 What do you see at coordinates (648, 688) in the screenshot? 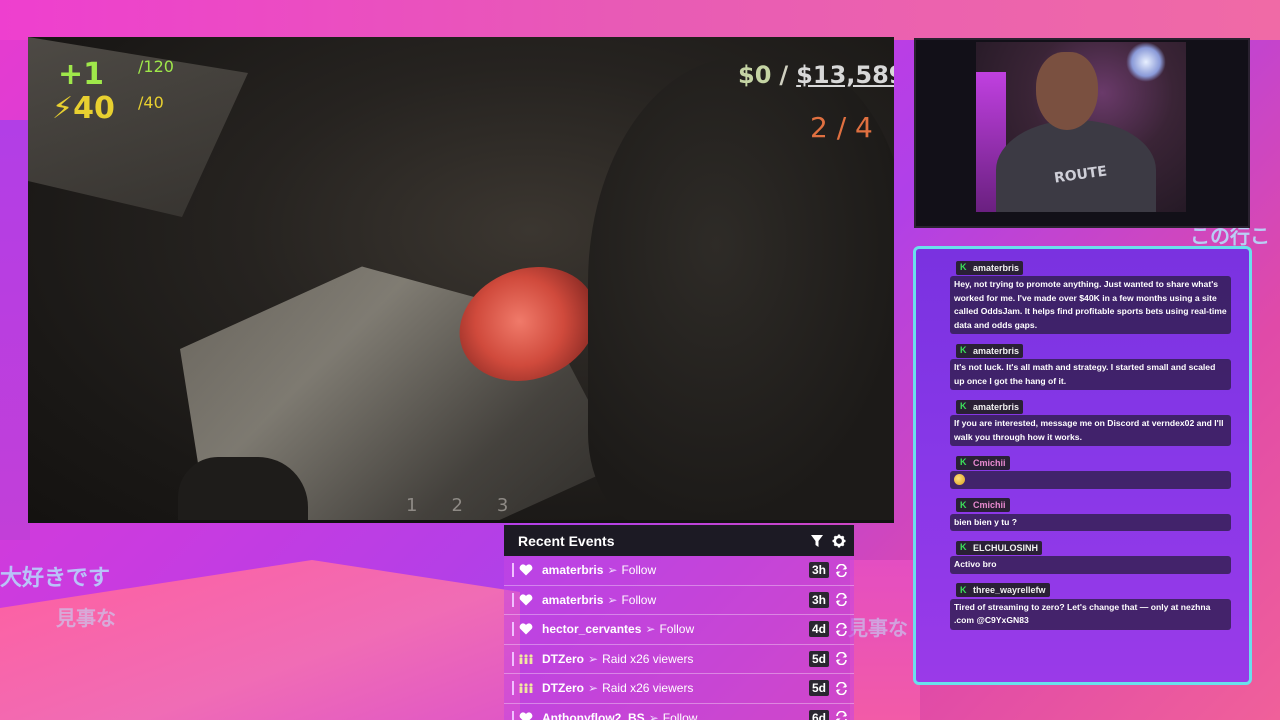
I see `event-action: Raid x26 viewers` at bounding box center [648, 688].